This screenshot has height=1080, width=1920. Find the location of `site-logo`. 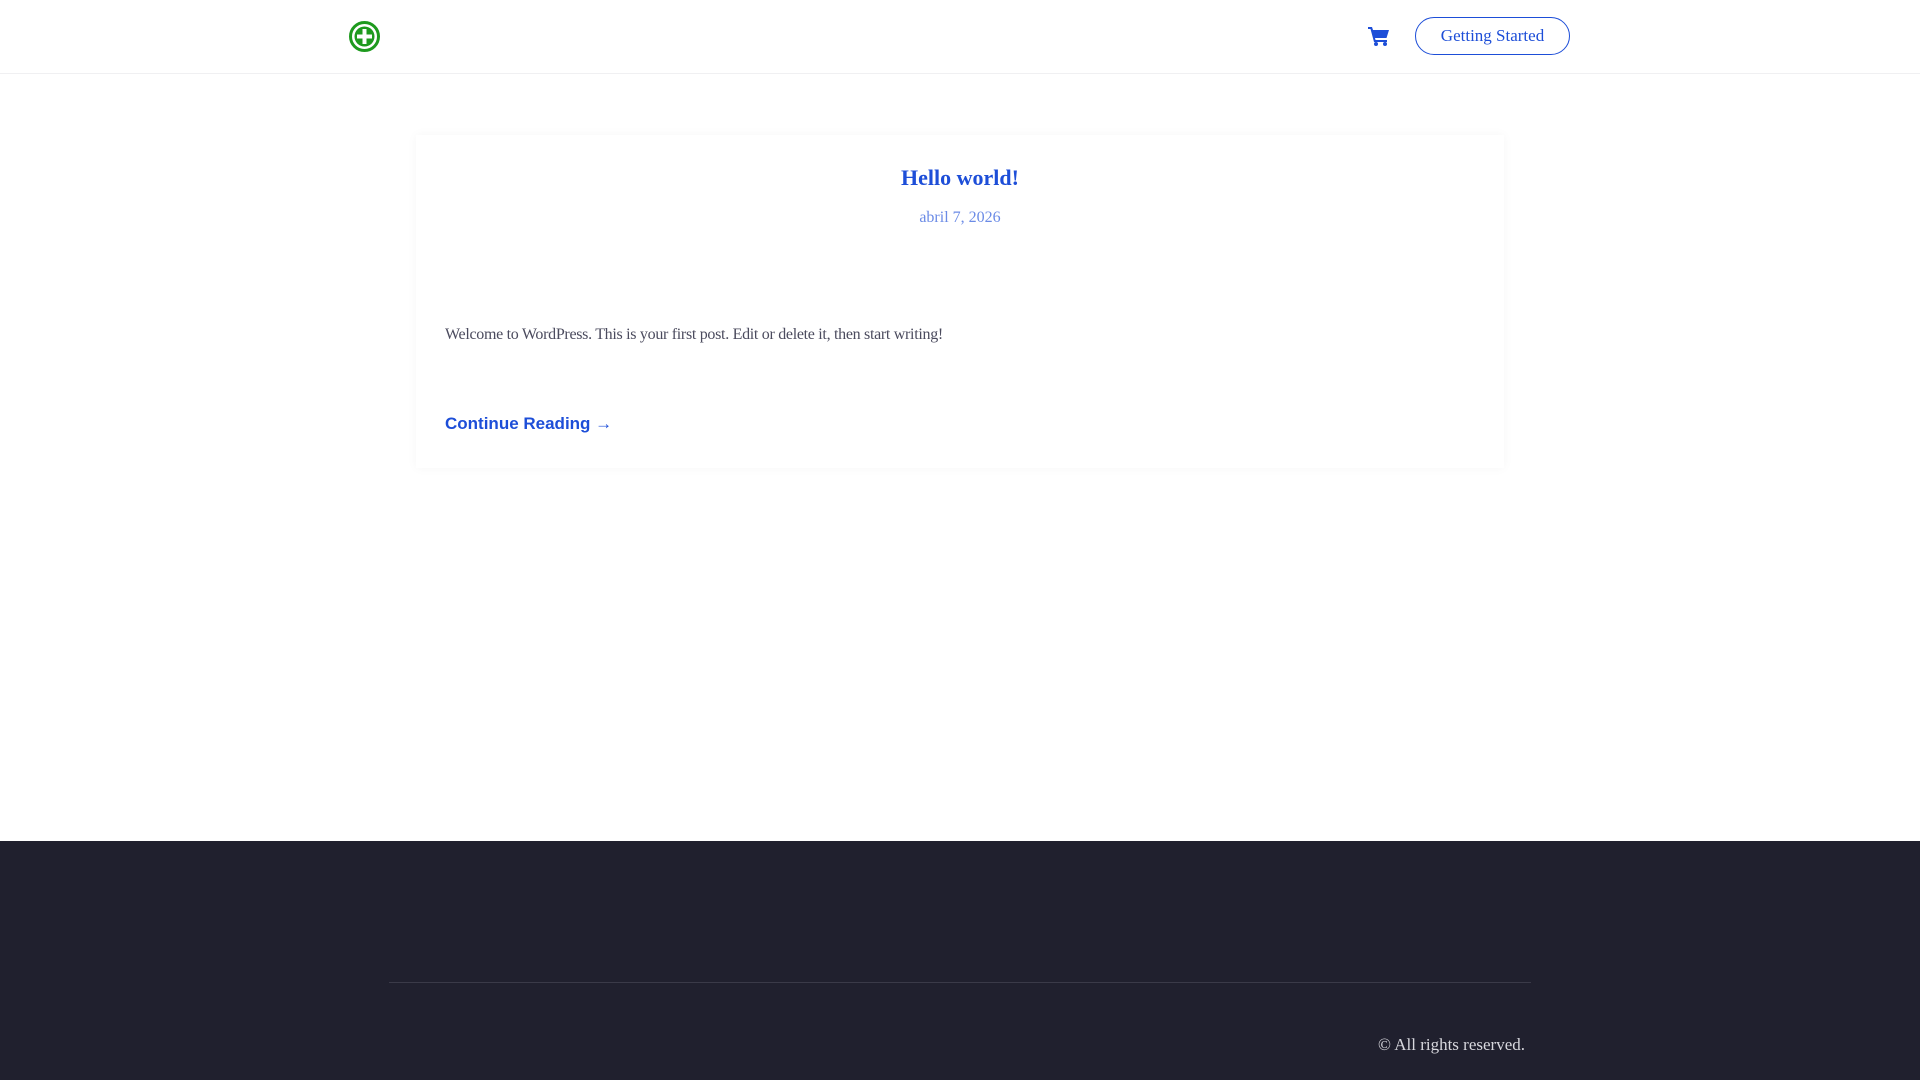

site-logo is located at coordinates (364, 36).